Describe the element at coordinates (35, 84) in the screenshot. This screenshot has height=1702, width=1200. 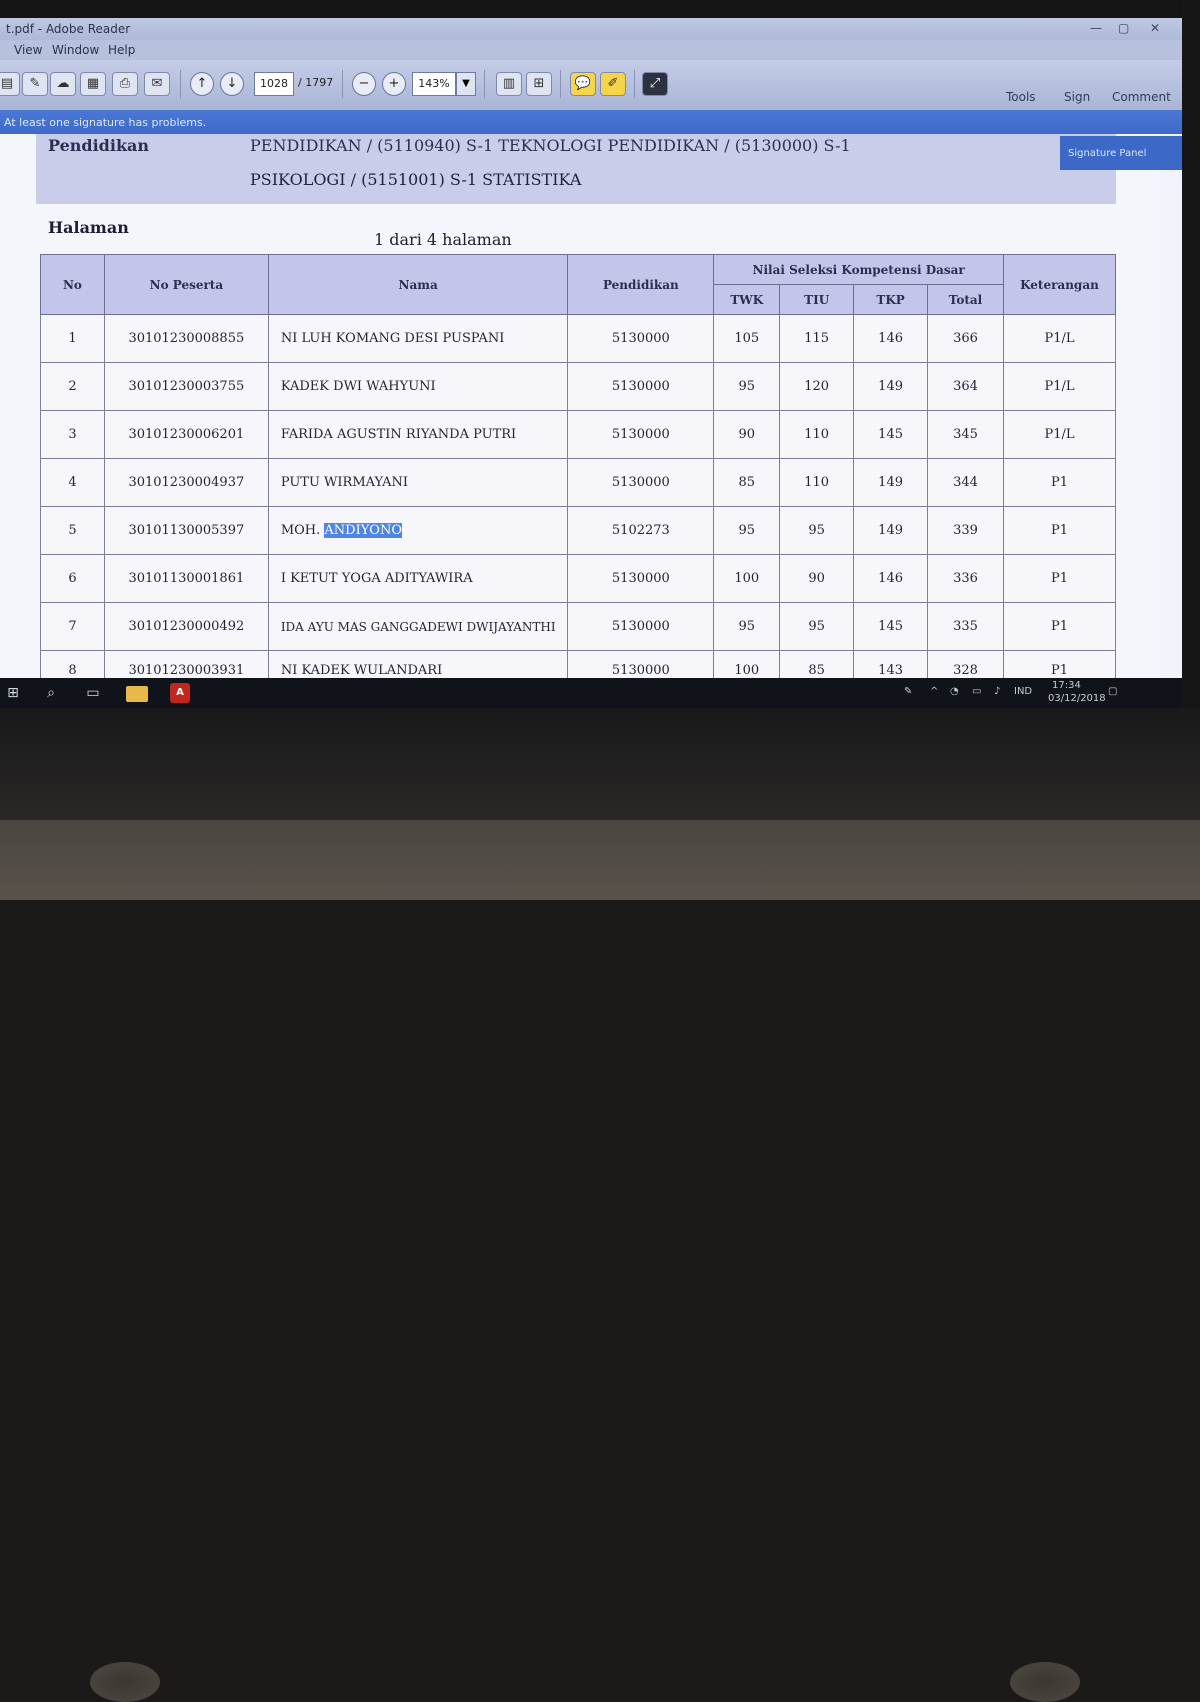
I see `create-pdf-icon: ✎` at that location.